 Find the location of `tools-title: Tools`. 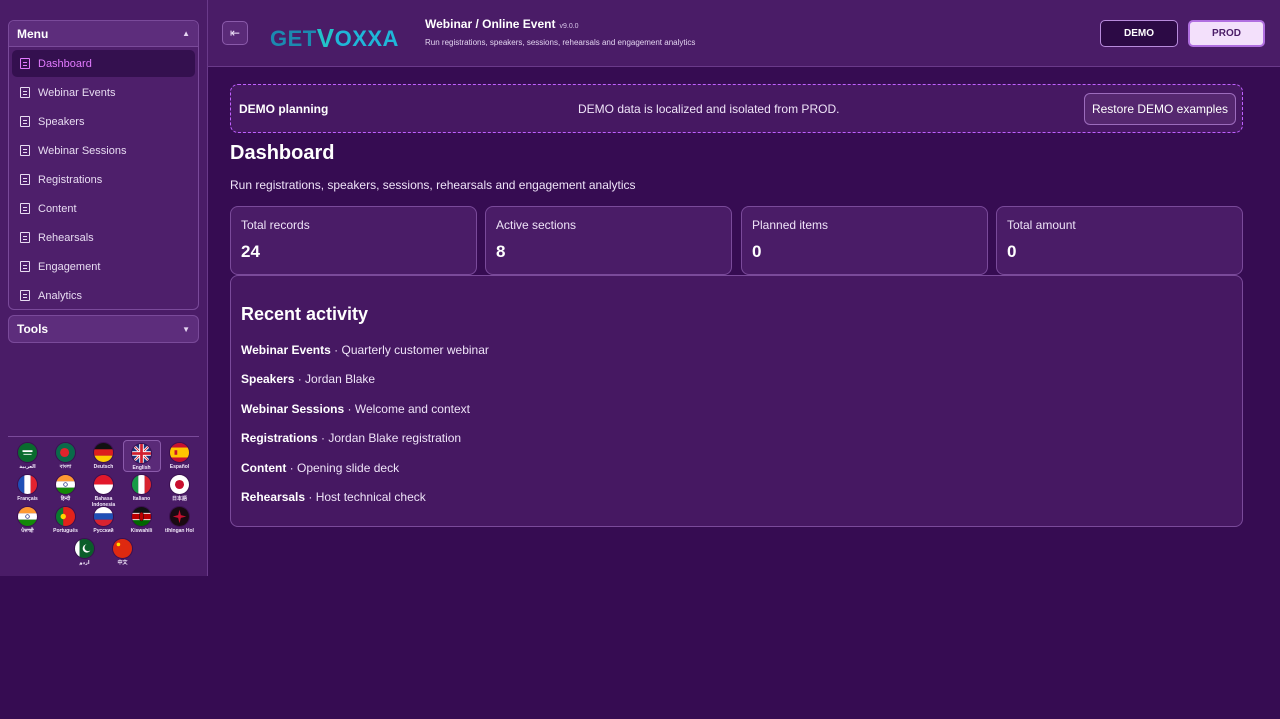

tools-title: Tools is located at coordinates (33, 329).